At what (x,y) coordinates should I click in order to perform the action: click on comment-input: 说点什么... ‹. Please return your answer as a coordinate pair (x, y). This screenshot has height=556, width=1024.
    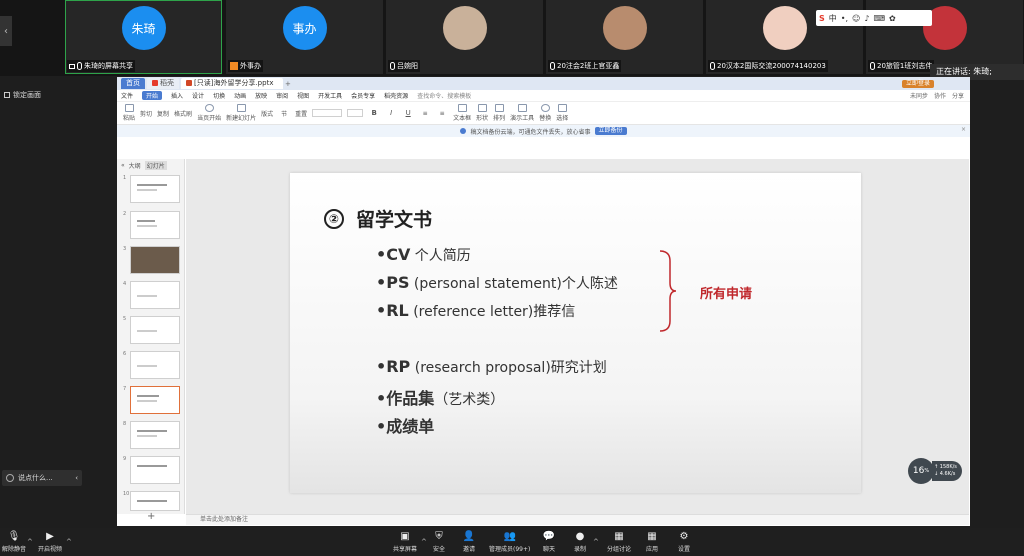
    Looking at the image, I should click on (42, 478).